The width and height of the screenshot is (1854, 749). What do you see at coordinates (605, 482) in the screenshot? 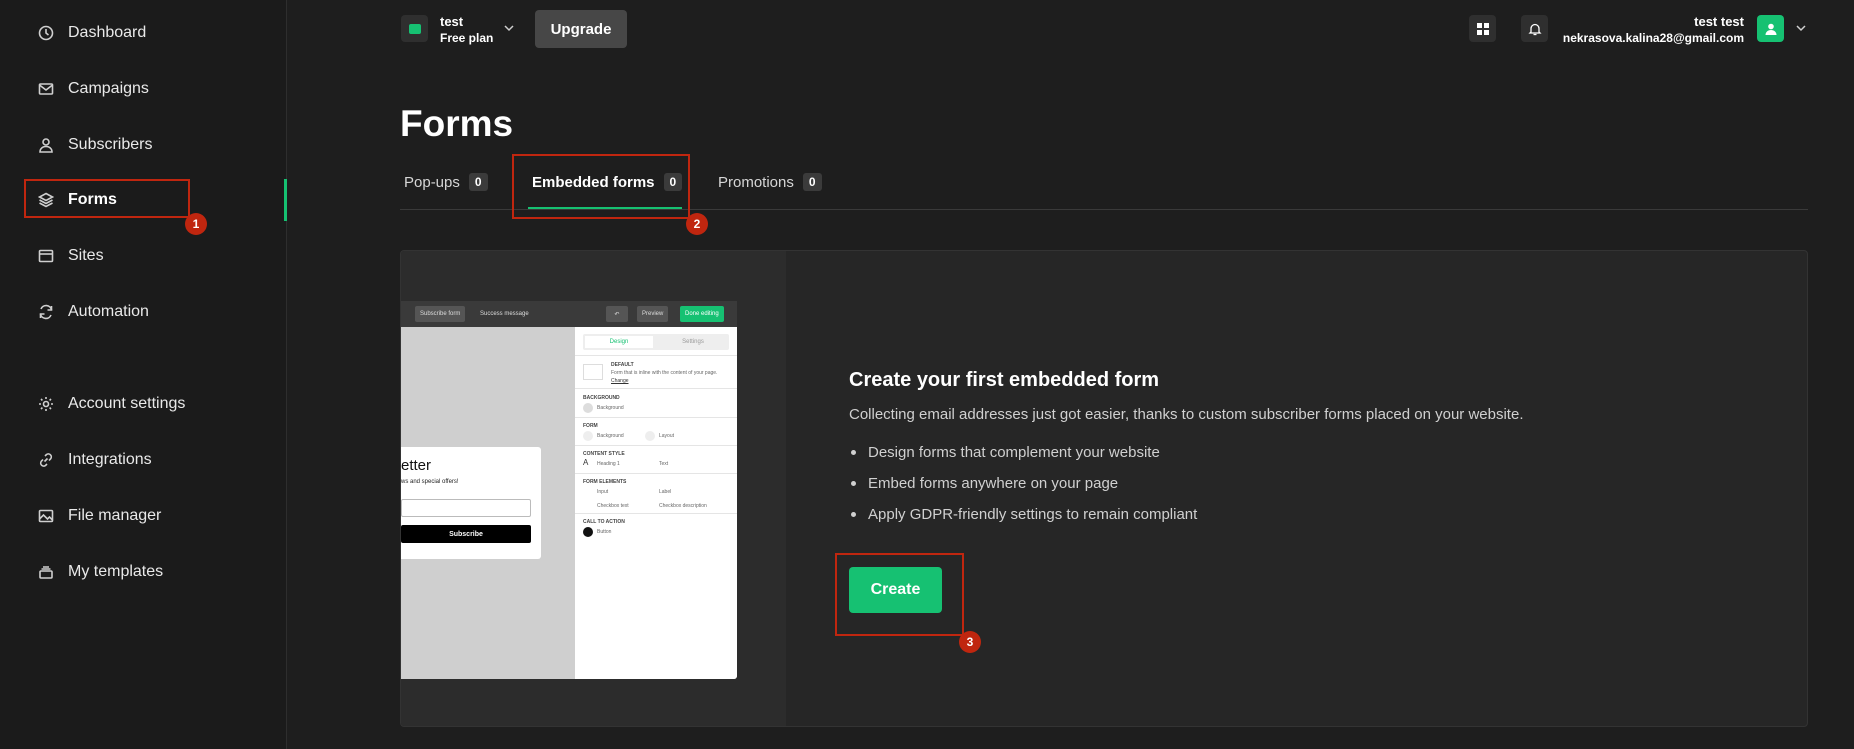
I see `preview-form-elements-section: FORM ELEMENTS` at bounding box center [605, 482].